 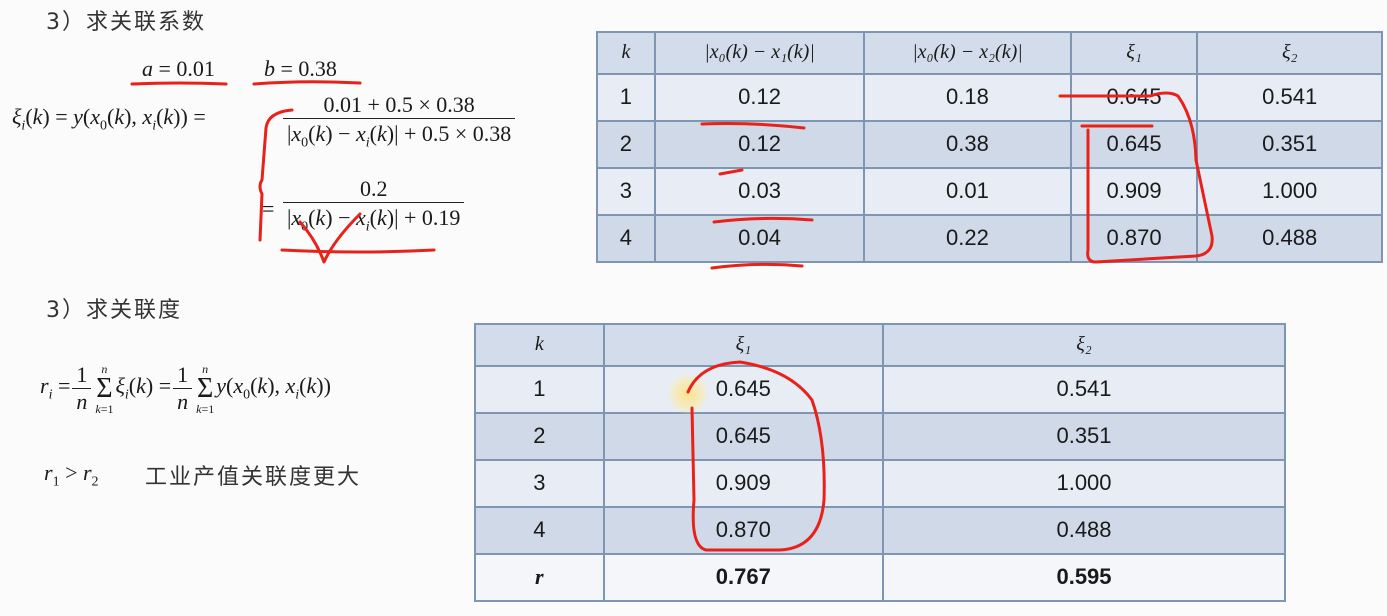 I want to click on table-row: 3 0.909 1.000, so click(x=880, y=483).